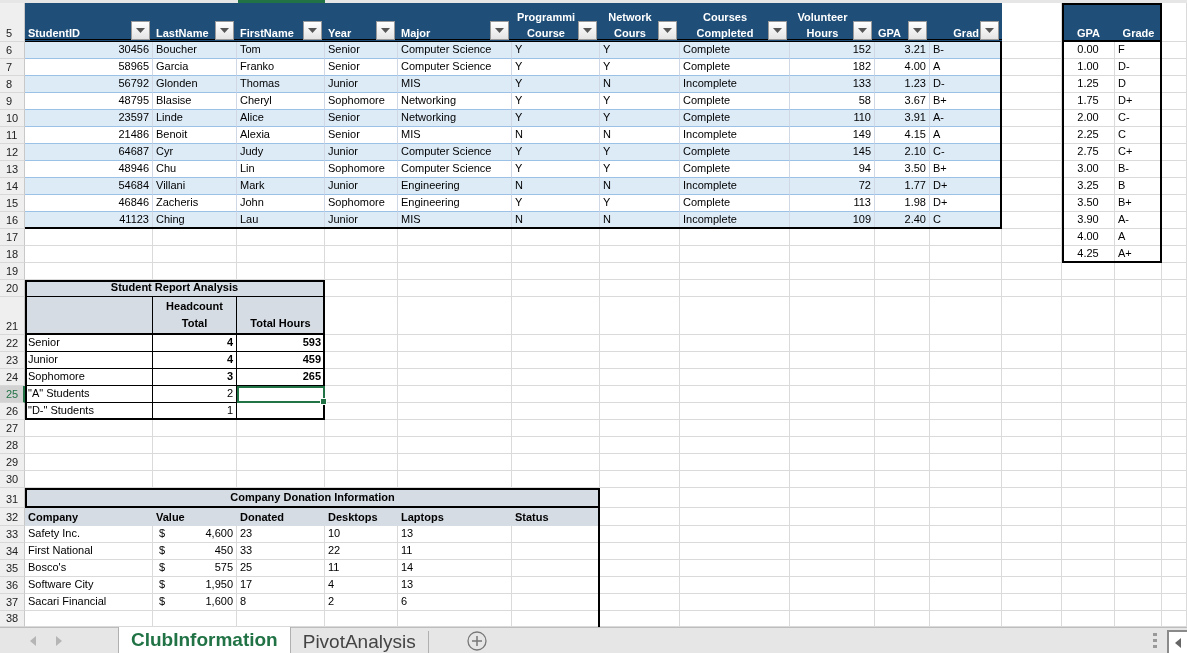 The width and height of the screenshot is (1187, 653). Describe the element at coordinates (476, 640) in the screenshot. I see `add-sheet-icon` at that location.